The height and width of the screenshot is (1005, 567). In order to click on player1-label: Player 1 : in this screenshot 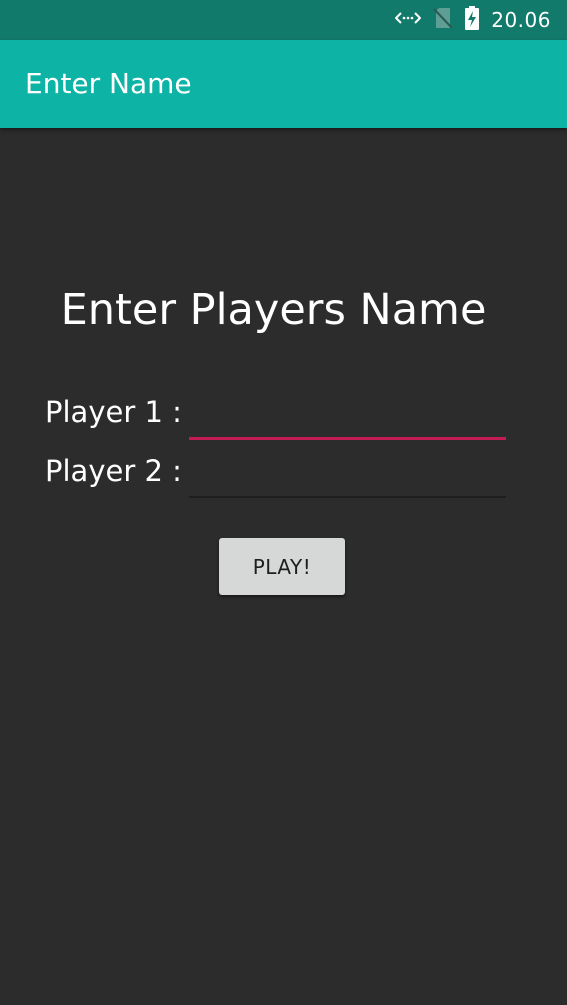, I will do `click(113, 412)`.